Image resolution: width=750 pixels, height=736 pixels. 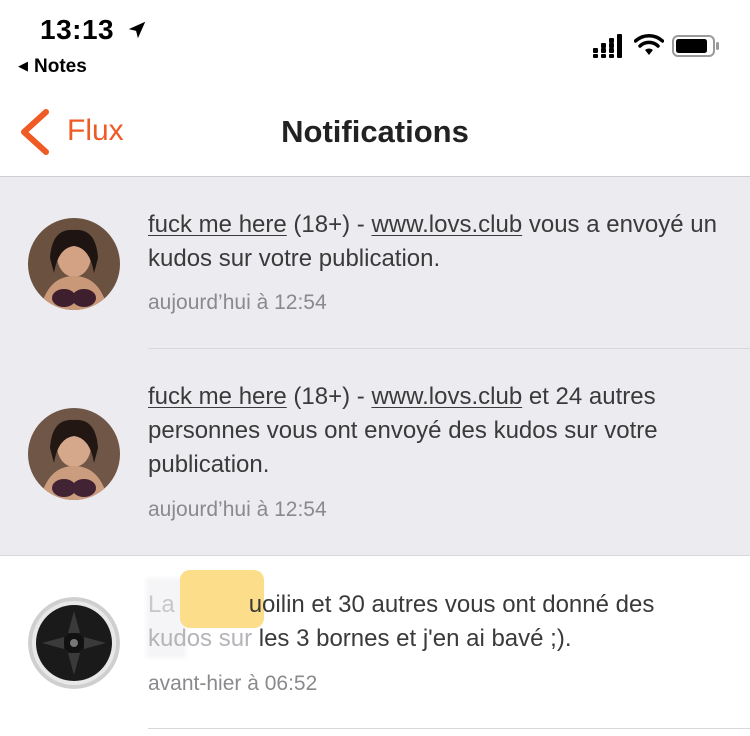 What do you see at coordinates (607, 46) in the screenshot?
I see `cellular-signal-icon` at bounding box center [607, 46].